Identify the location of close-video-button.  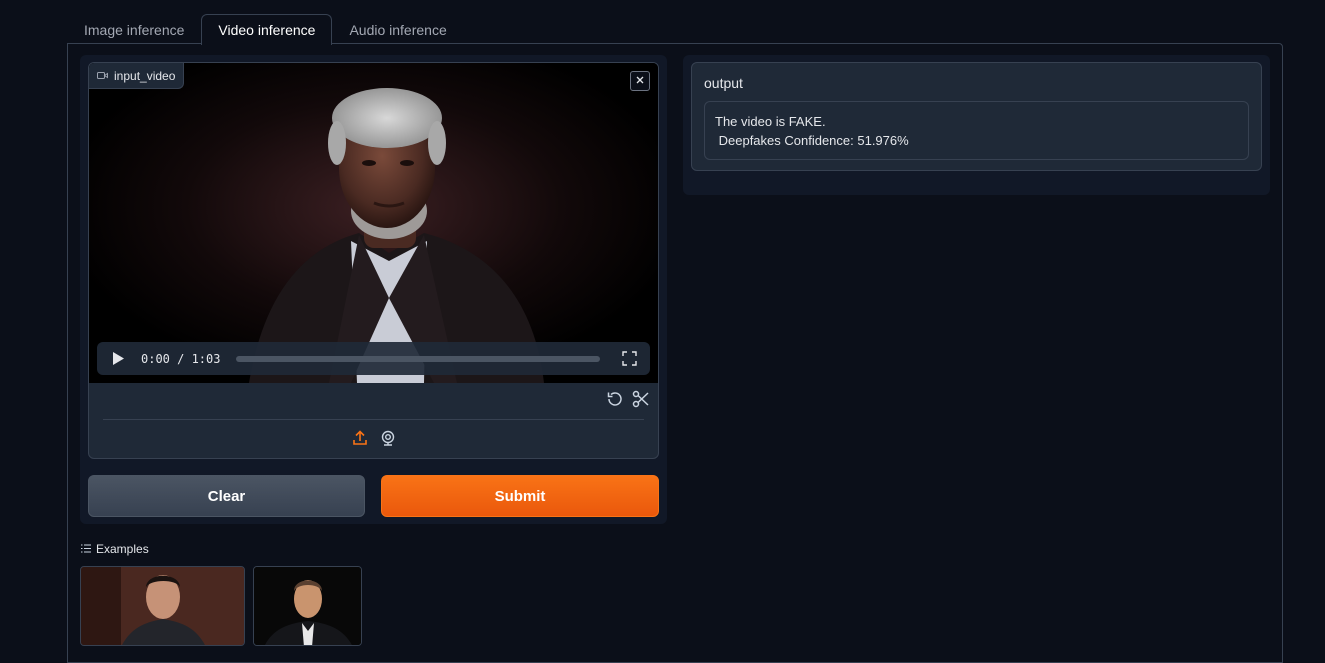
(640, 81).